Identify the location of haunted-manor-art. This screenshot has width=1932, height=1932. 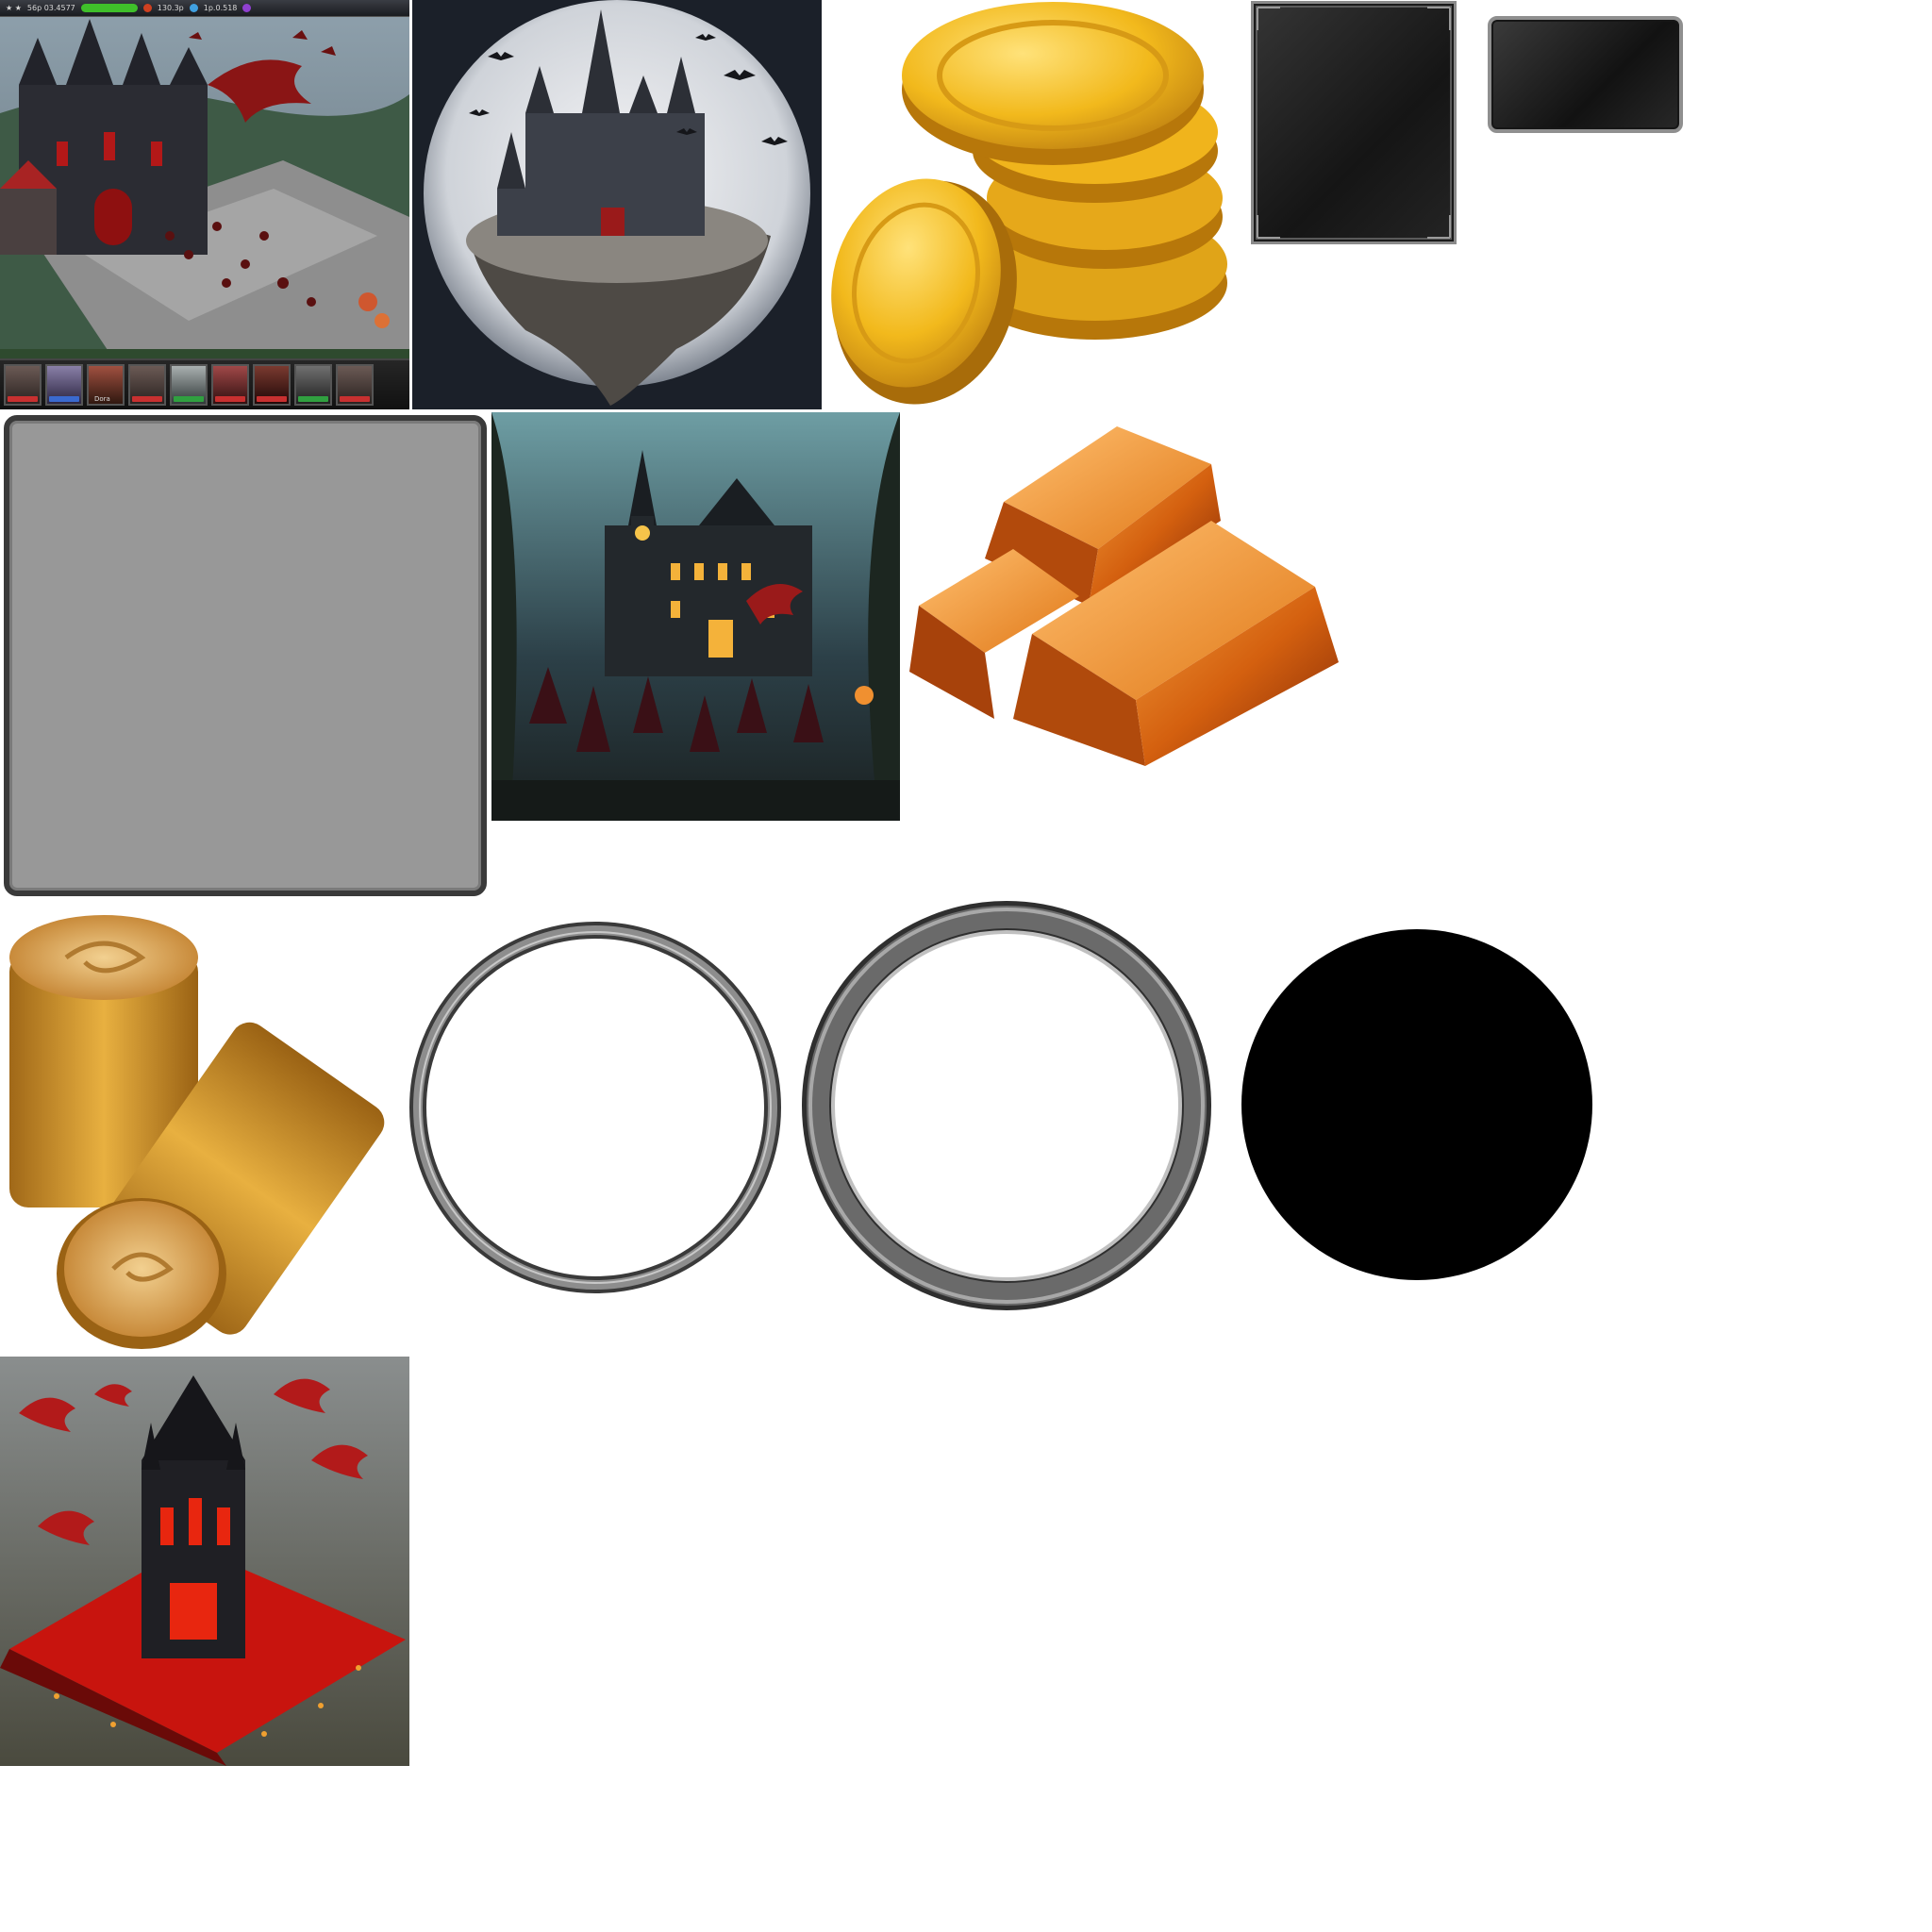
(696, 616).